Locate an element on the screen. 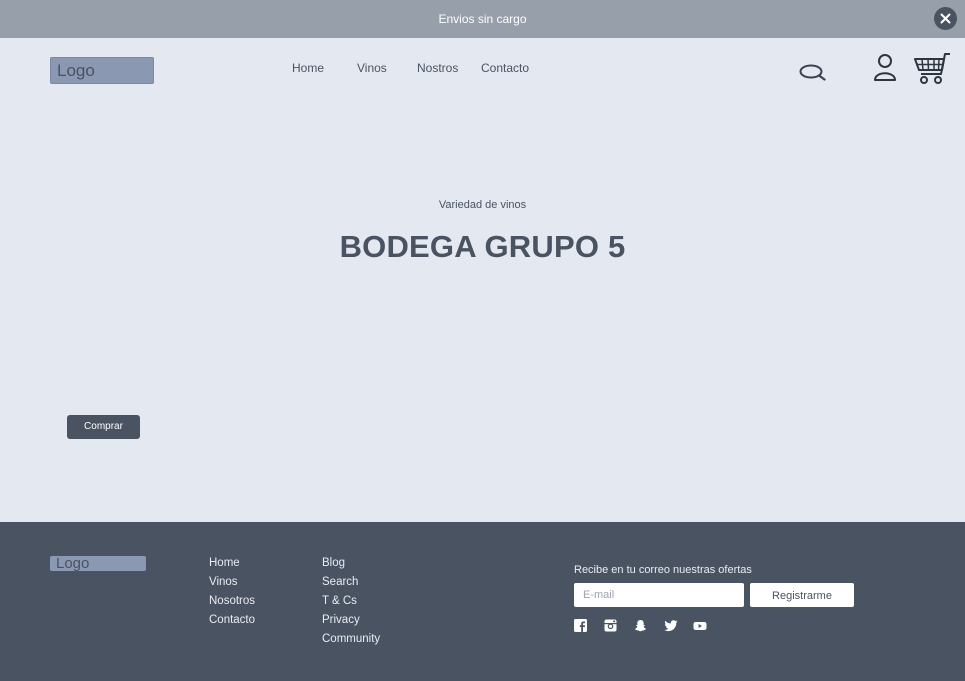  search-icon is located at coordinates (812, 72).